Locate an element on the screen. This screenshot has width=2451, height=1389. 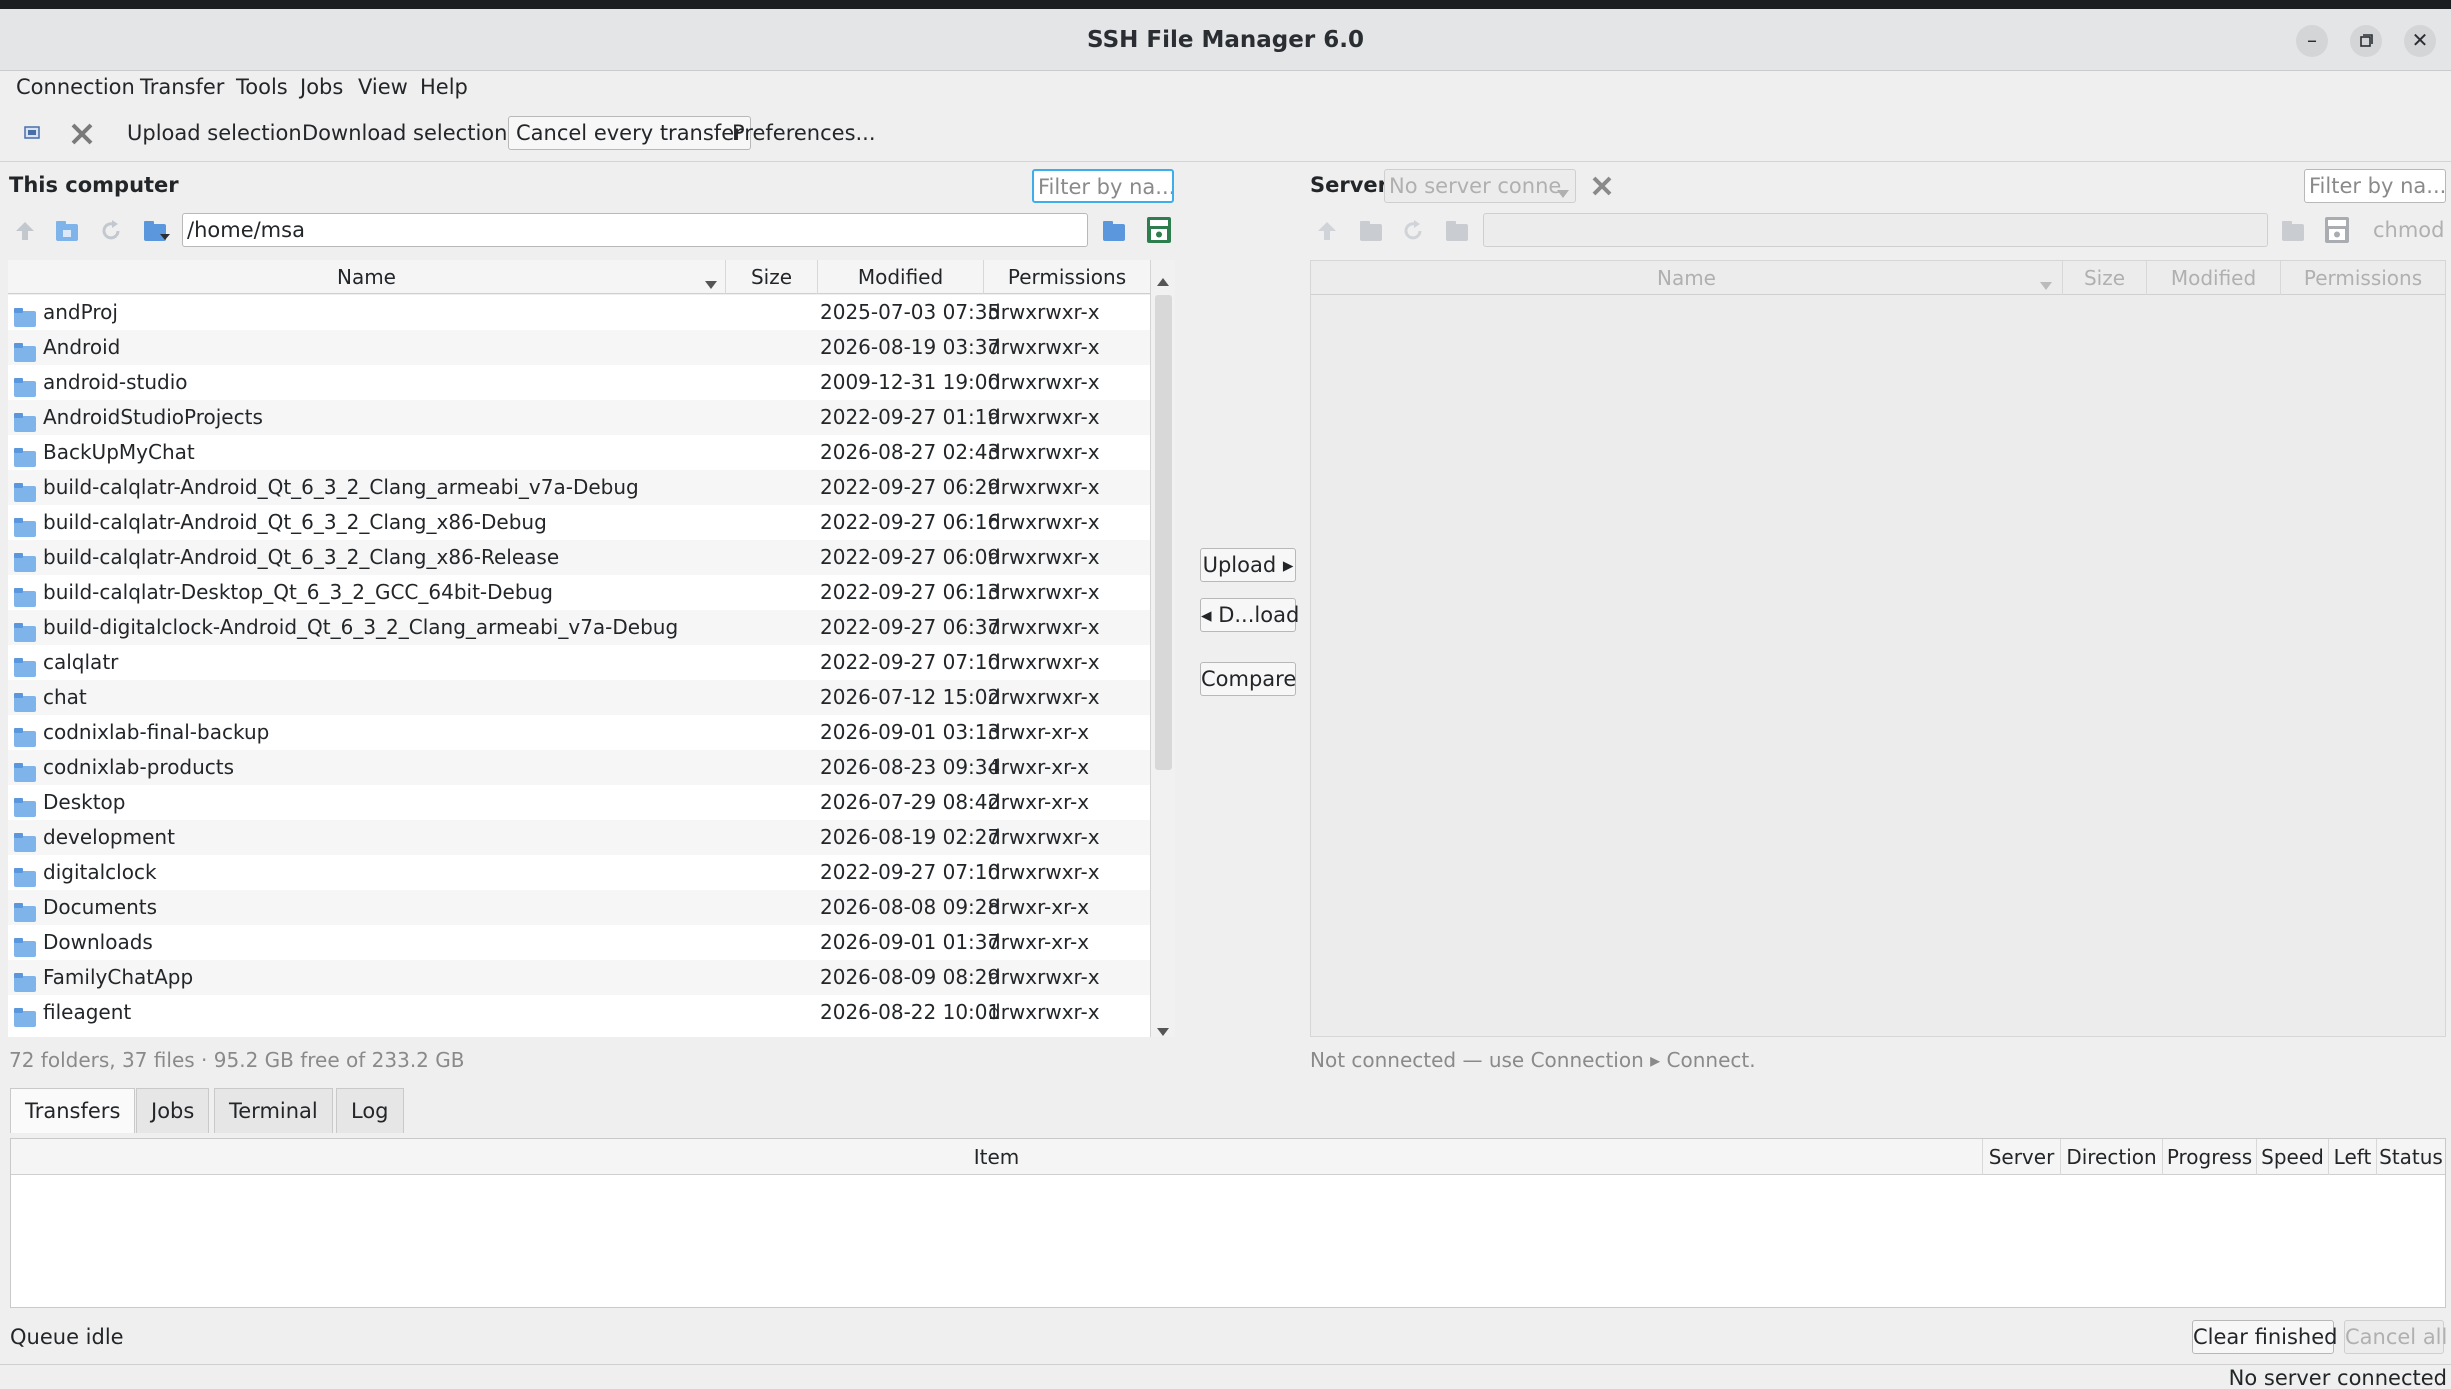
column-left: Left is located at coordinates (2353, 1157).